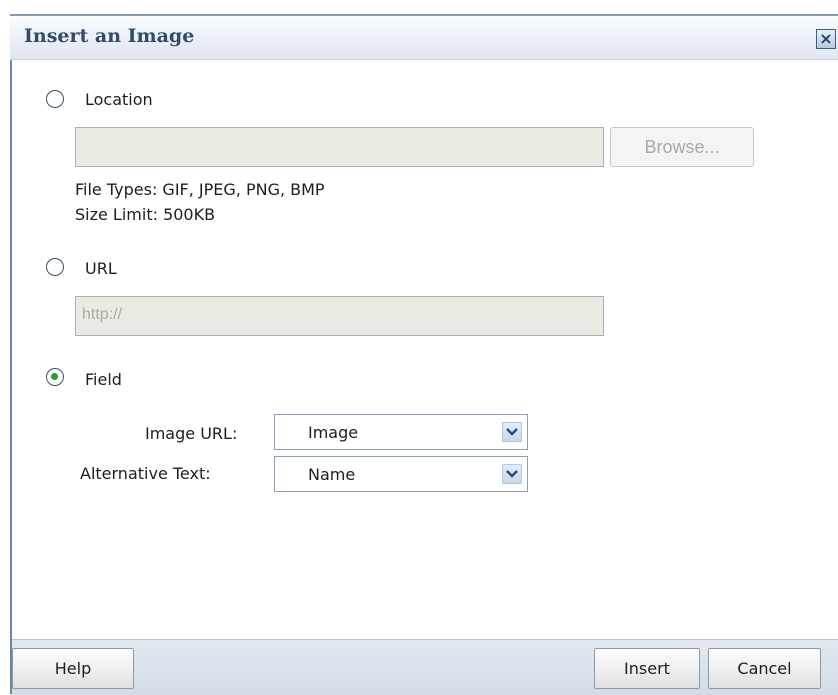 The image size is (838, 695). What do you see at coordinates (191, 433) in the screenshot?
I see `image-url-label: Image URL:` at bounding box center [191, 433].